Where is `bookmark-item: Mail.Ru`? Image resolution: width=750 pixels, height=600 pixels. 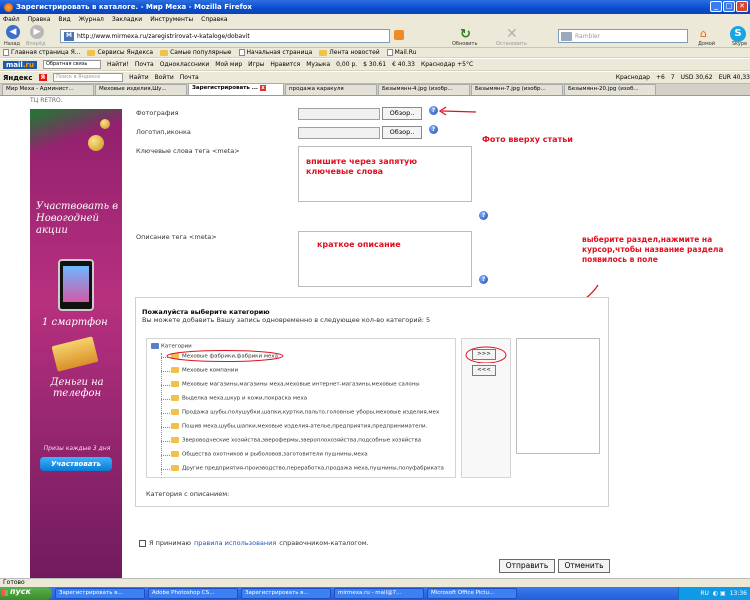
bookmark-item: Mail.Ru is located at coordinates (401, 52).